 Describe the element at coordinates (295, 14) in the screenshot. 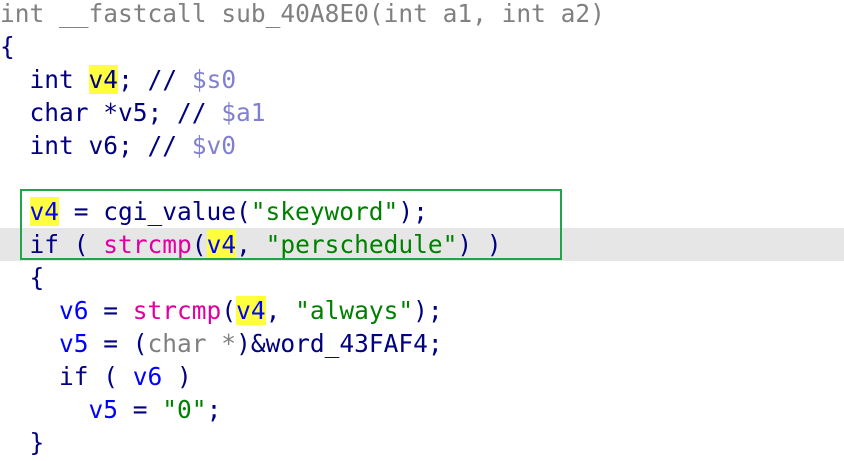

I see `function-name: sub_40A8E0` at that location.